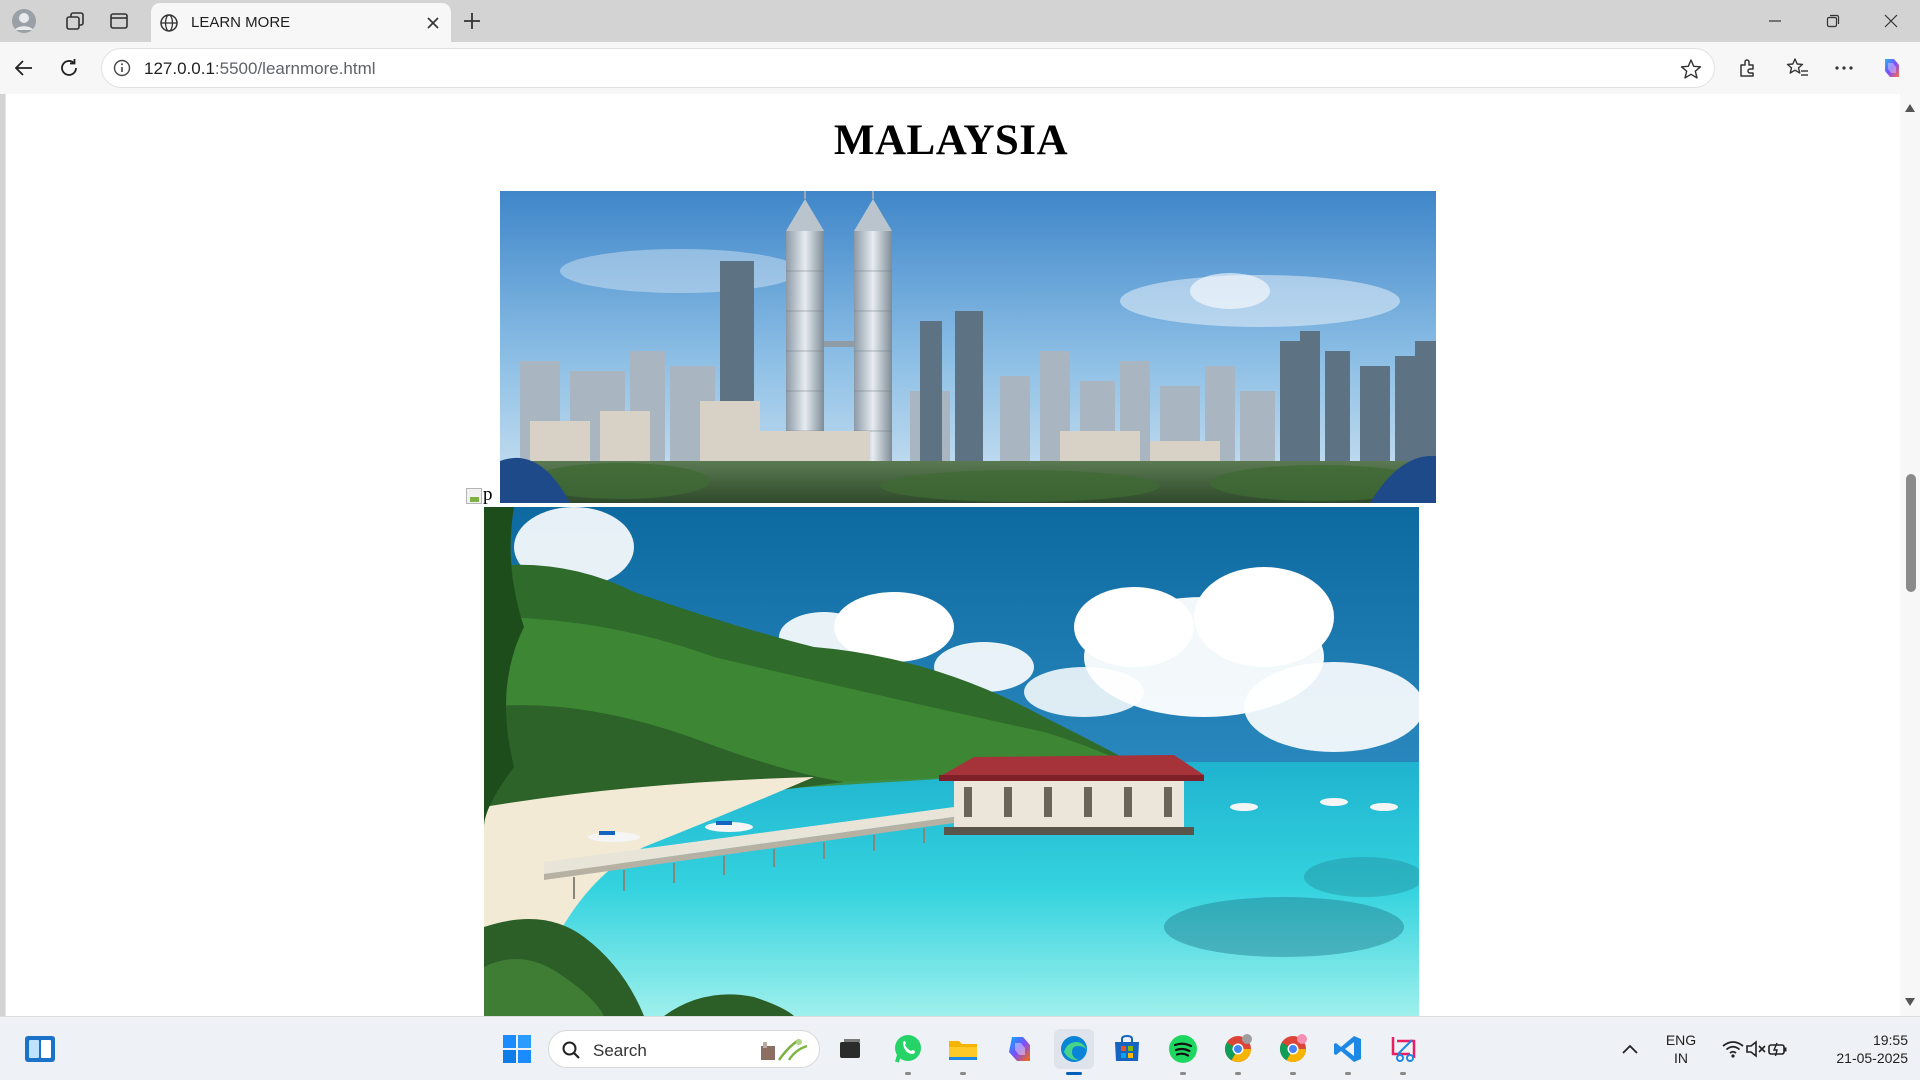 The width and height of the screenshot is (1920, 1080). I want to click on task-view-icon, so click(850, 1048).